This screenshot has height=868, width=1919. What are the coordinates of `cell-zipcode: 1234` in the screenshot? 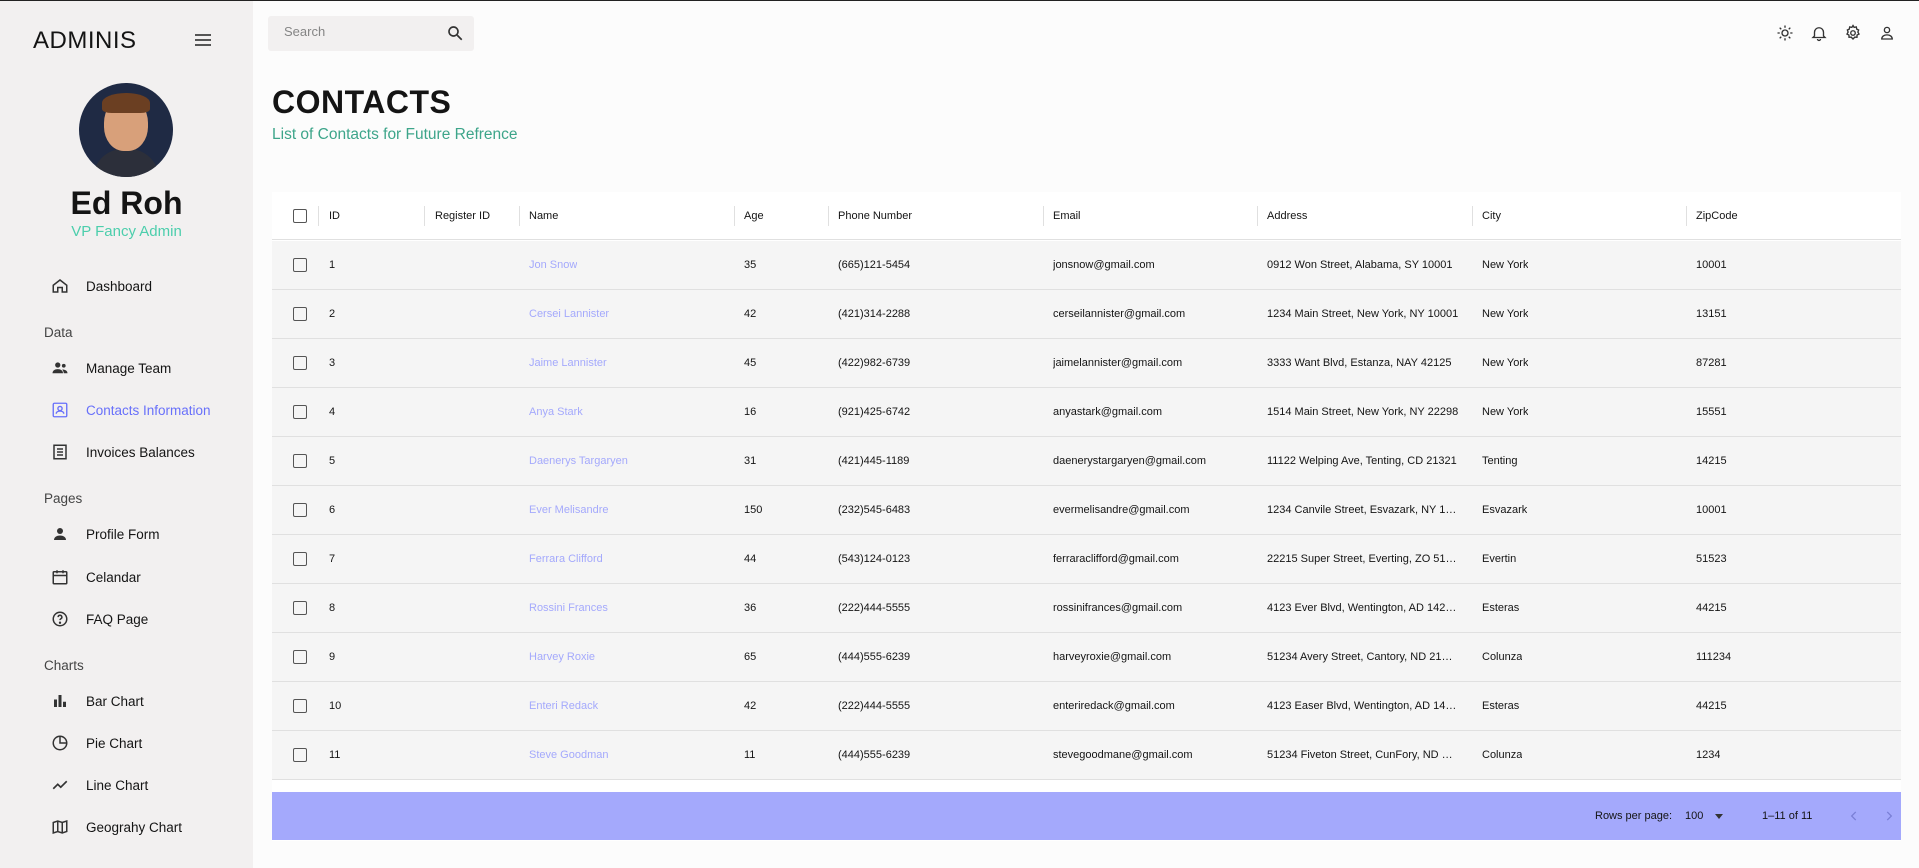 It's located at (1708, 755).